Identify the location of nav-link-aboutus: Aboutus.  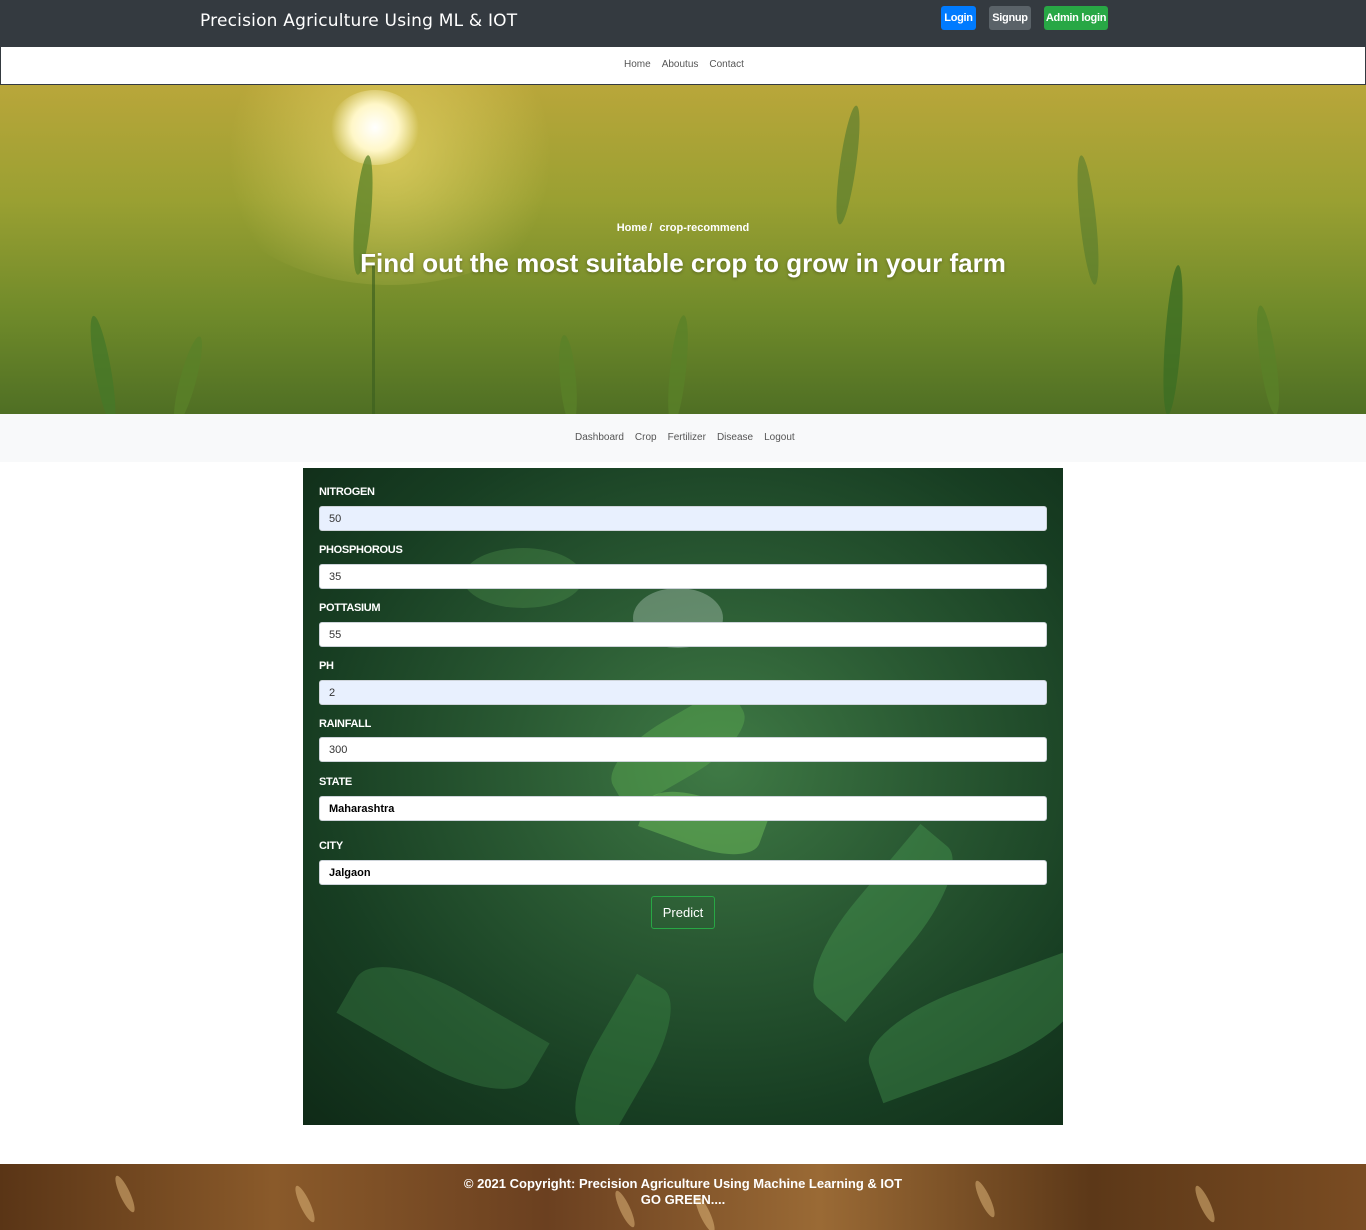
(680, 64).